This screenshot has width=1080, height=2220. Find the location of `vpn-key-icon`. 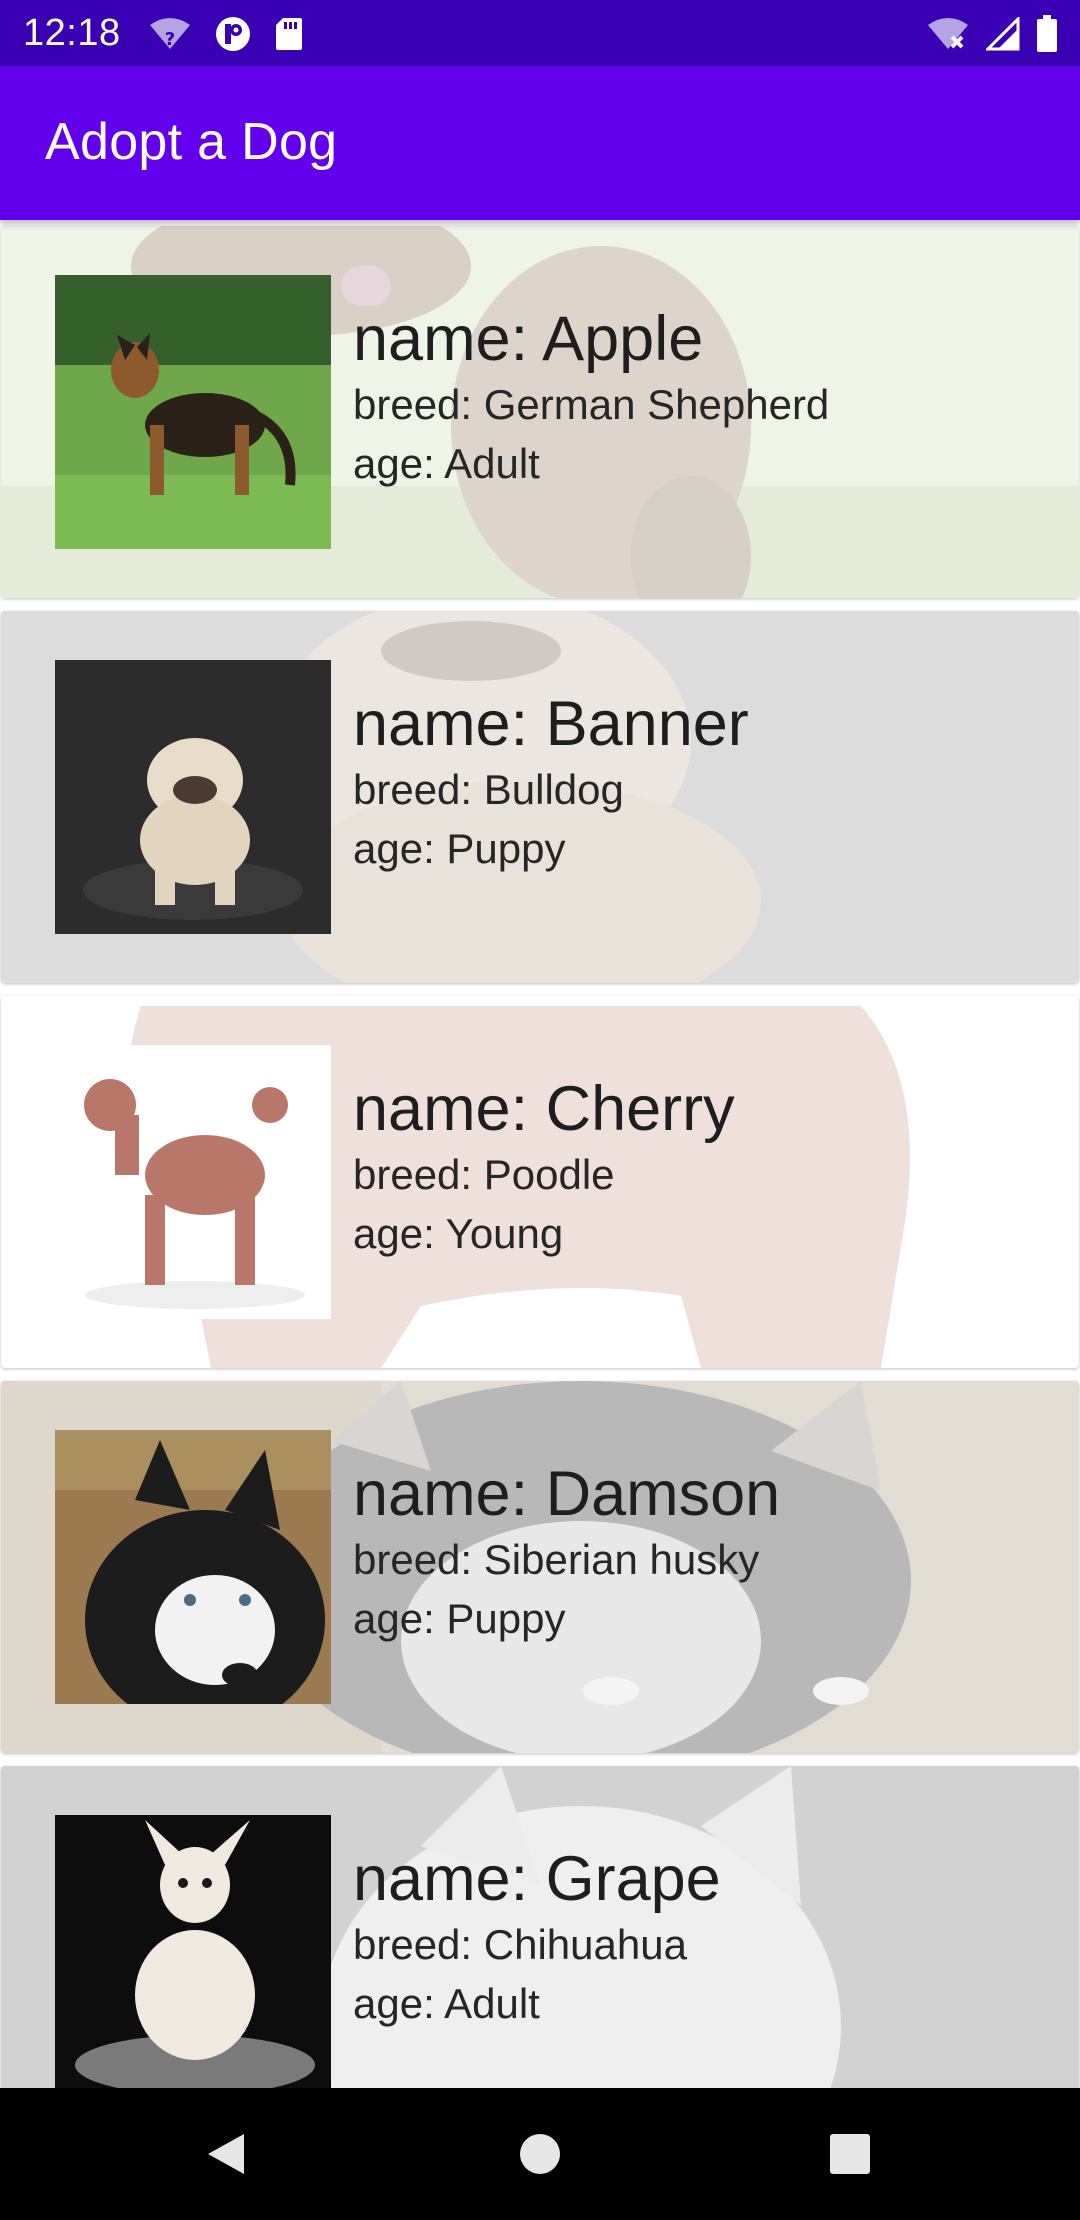

vpn-key-icon is located at coordinates (233, 34).